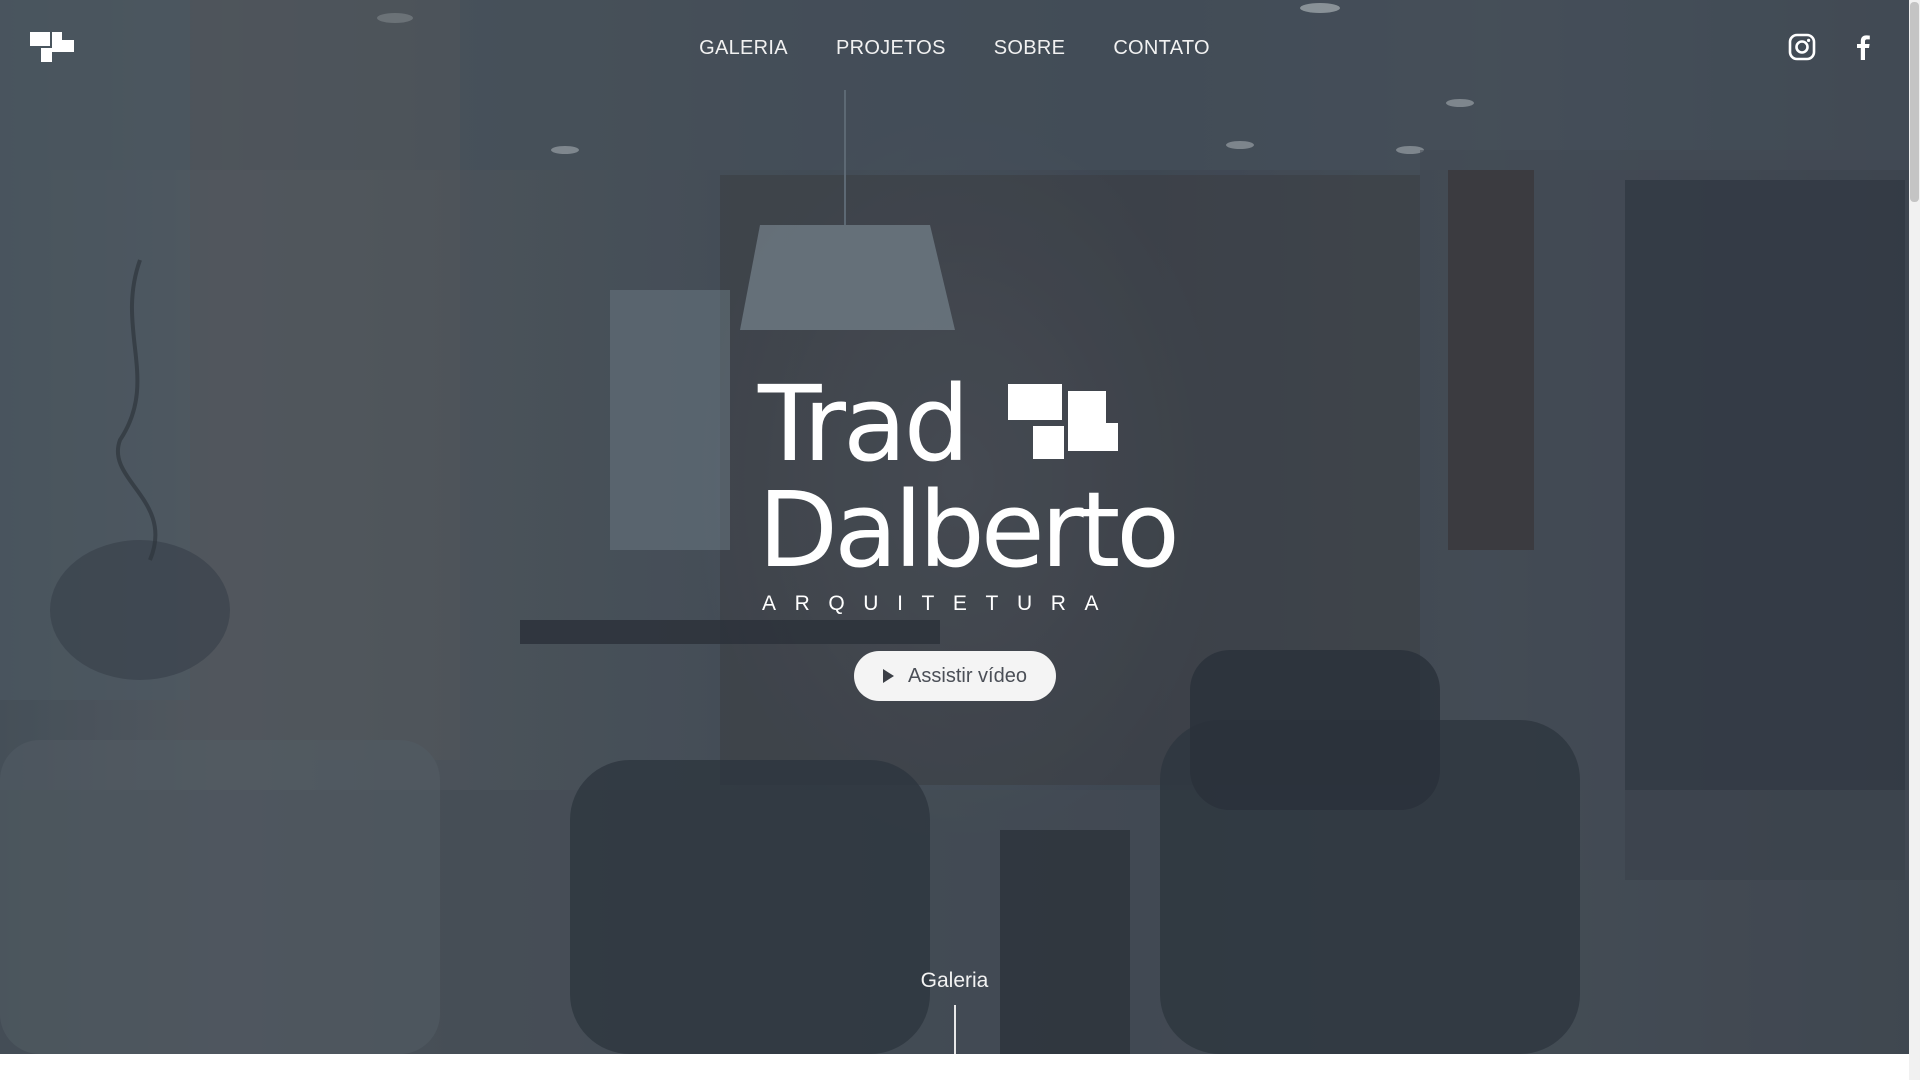 The image size is (1920, 1080). Describe the element at coordinates (955, 1029) in the screenshot. I see `scroll-indicator-line` at that location.